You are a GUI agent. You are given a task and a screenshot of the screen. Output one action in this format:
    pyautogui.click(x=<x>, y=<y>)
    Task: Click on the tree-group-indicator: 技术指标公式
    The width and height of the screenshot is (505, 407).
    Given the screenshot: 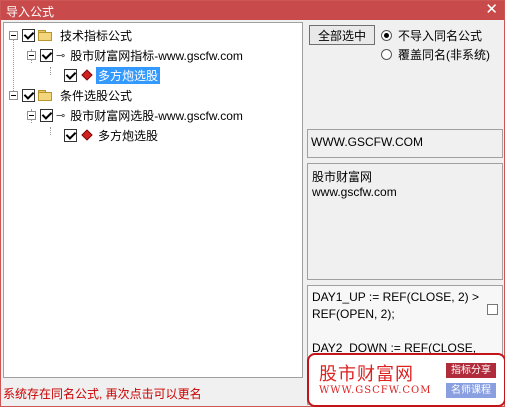 What is the action you would take?
    pyautogui.click(x=71, y=35)
    